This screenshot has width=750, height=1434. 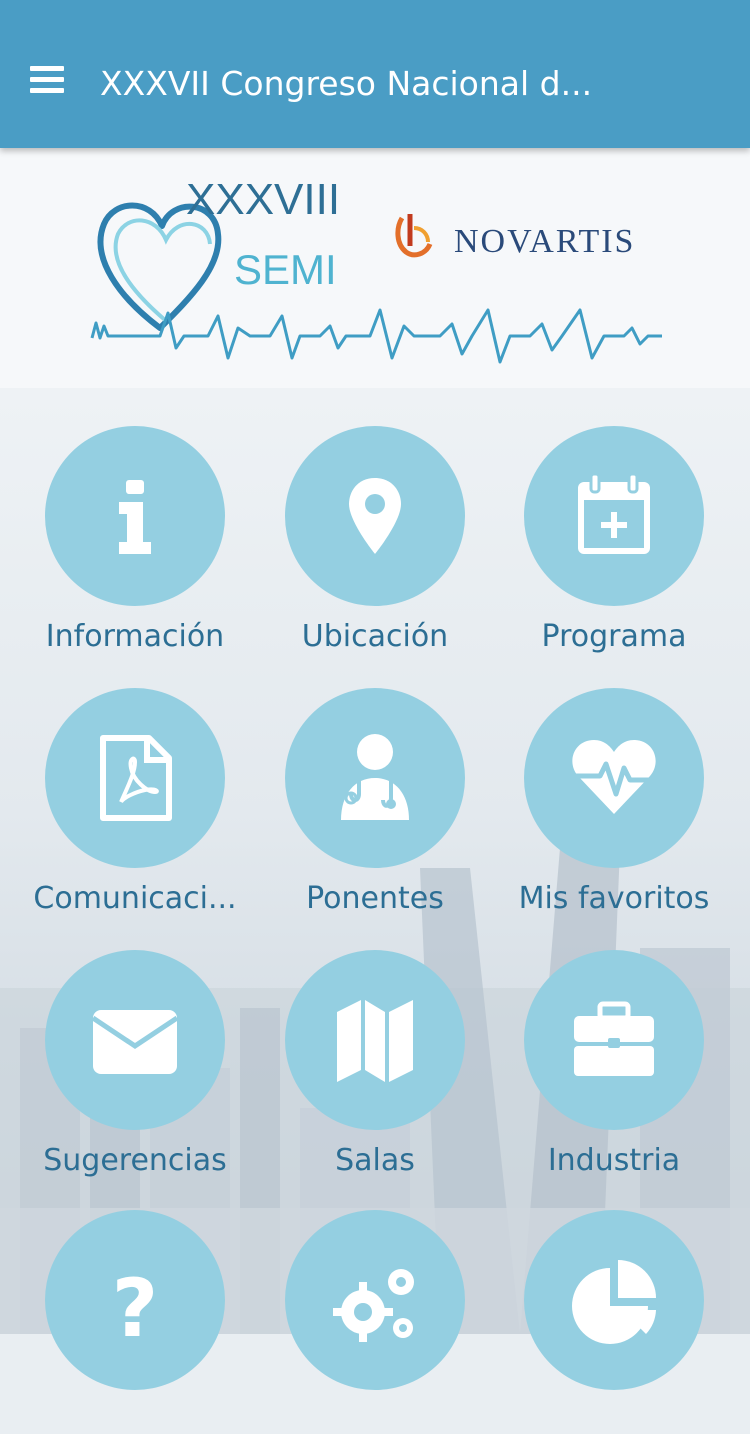 I want to click on pdf-document-icon, so click(x=135, y=778).